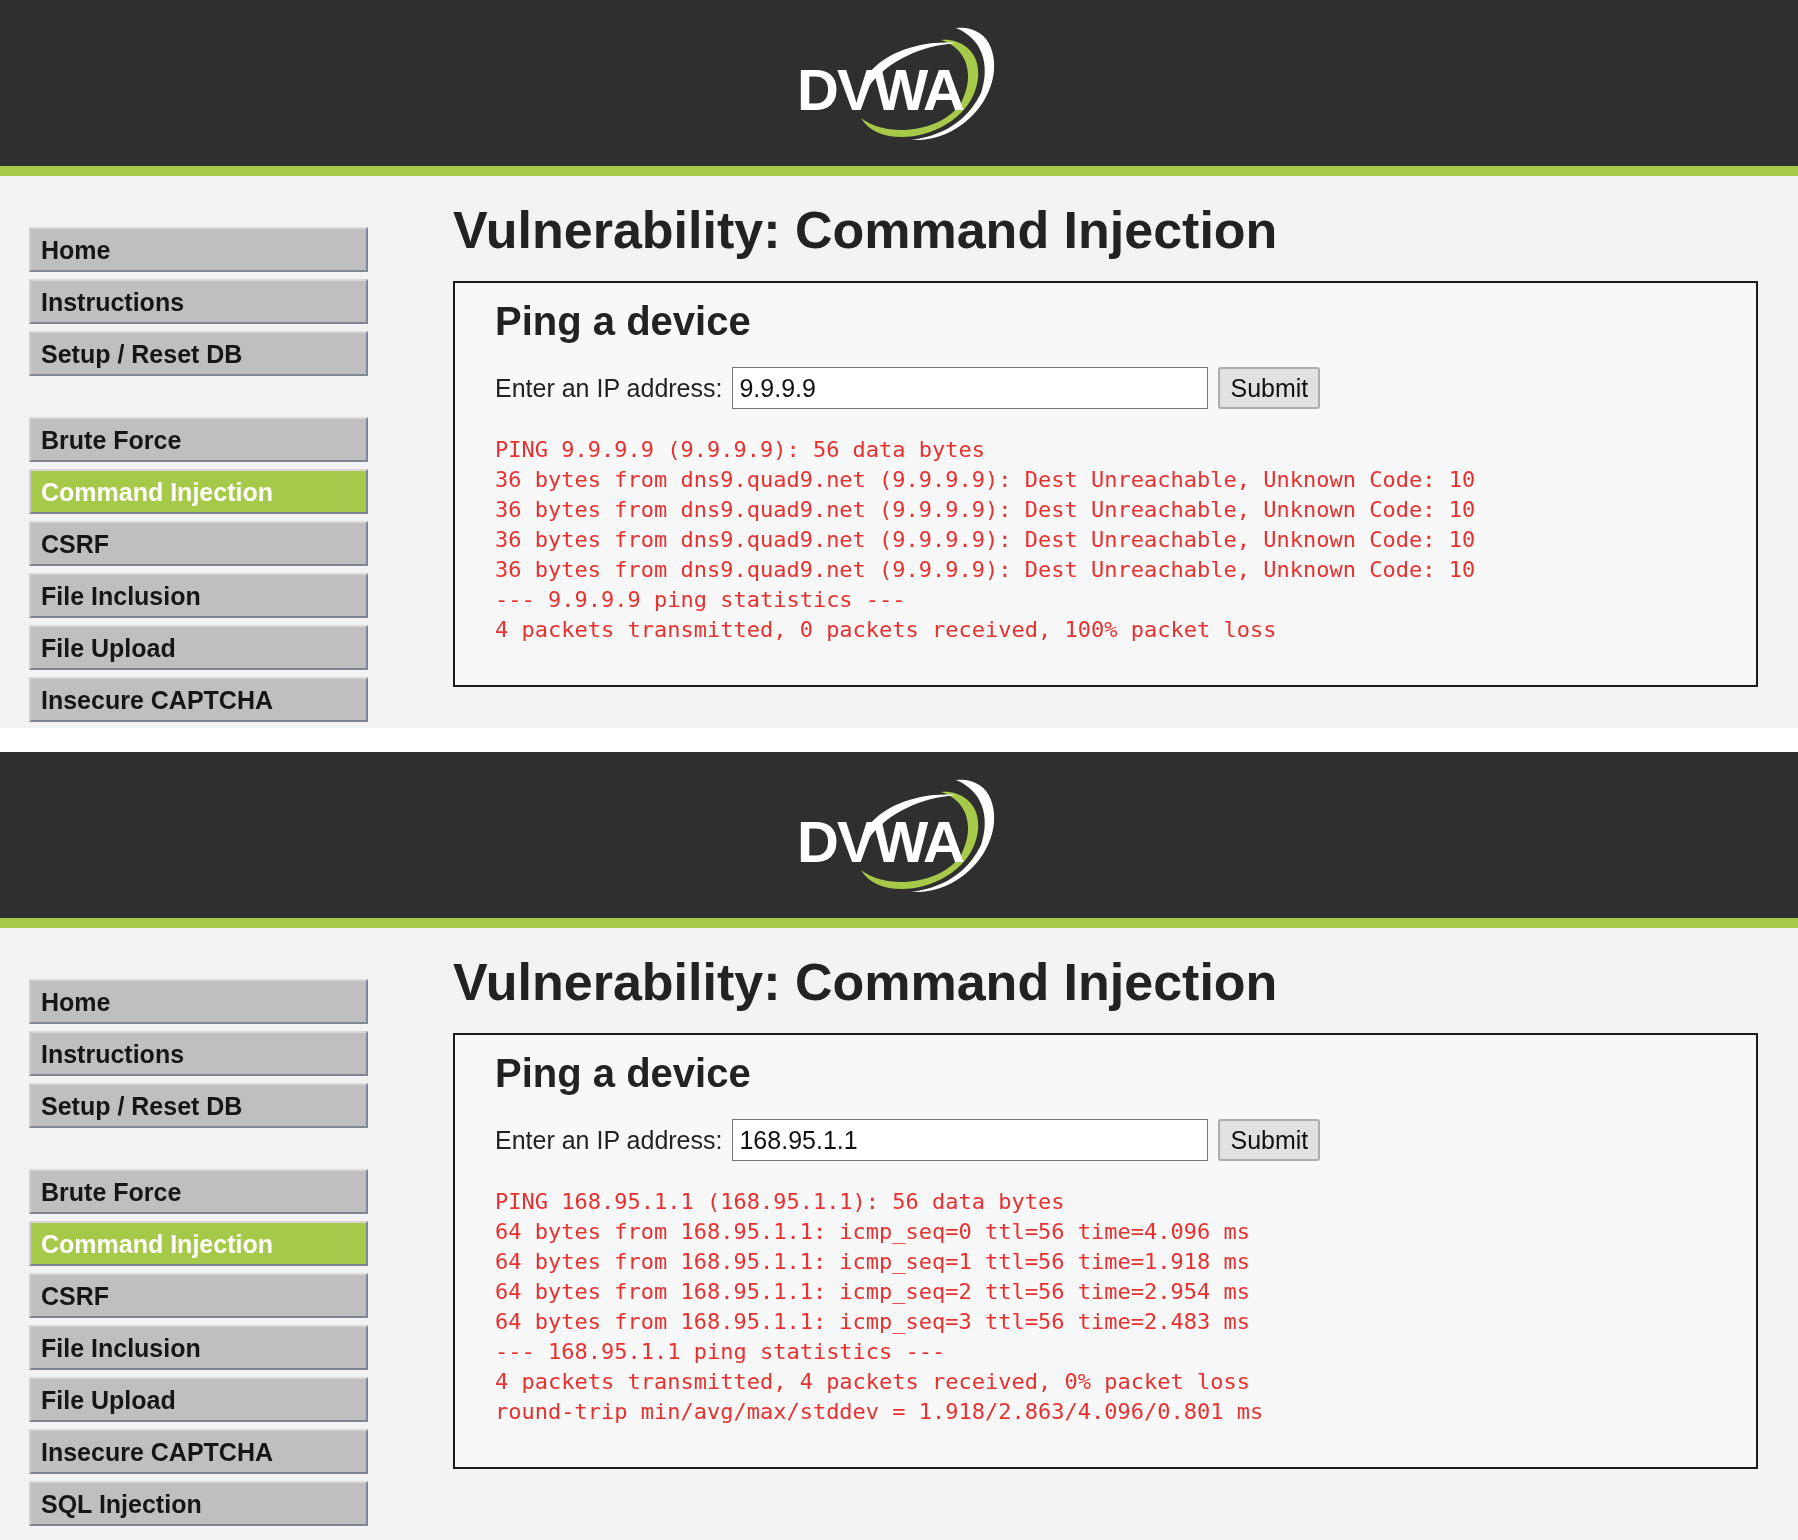 This screenshot has height=1540, width=1798. Describe the element at coordinates (198, 1503) in the screenshot. I see `menu-item: SQL Injection` at that location.